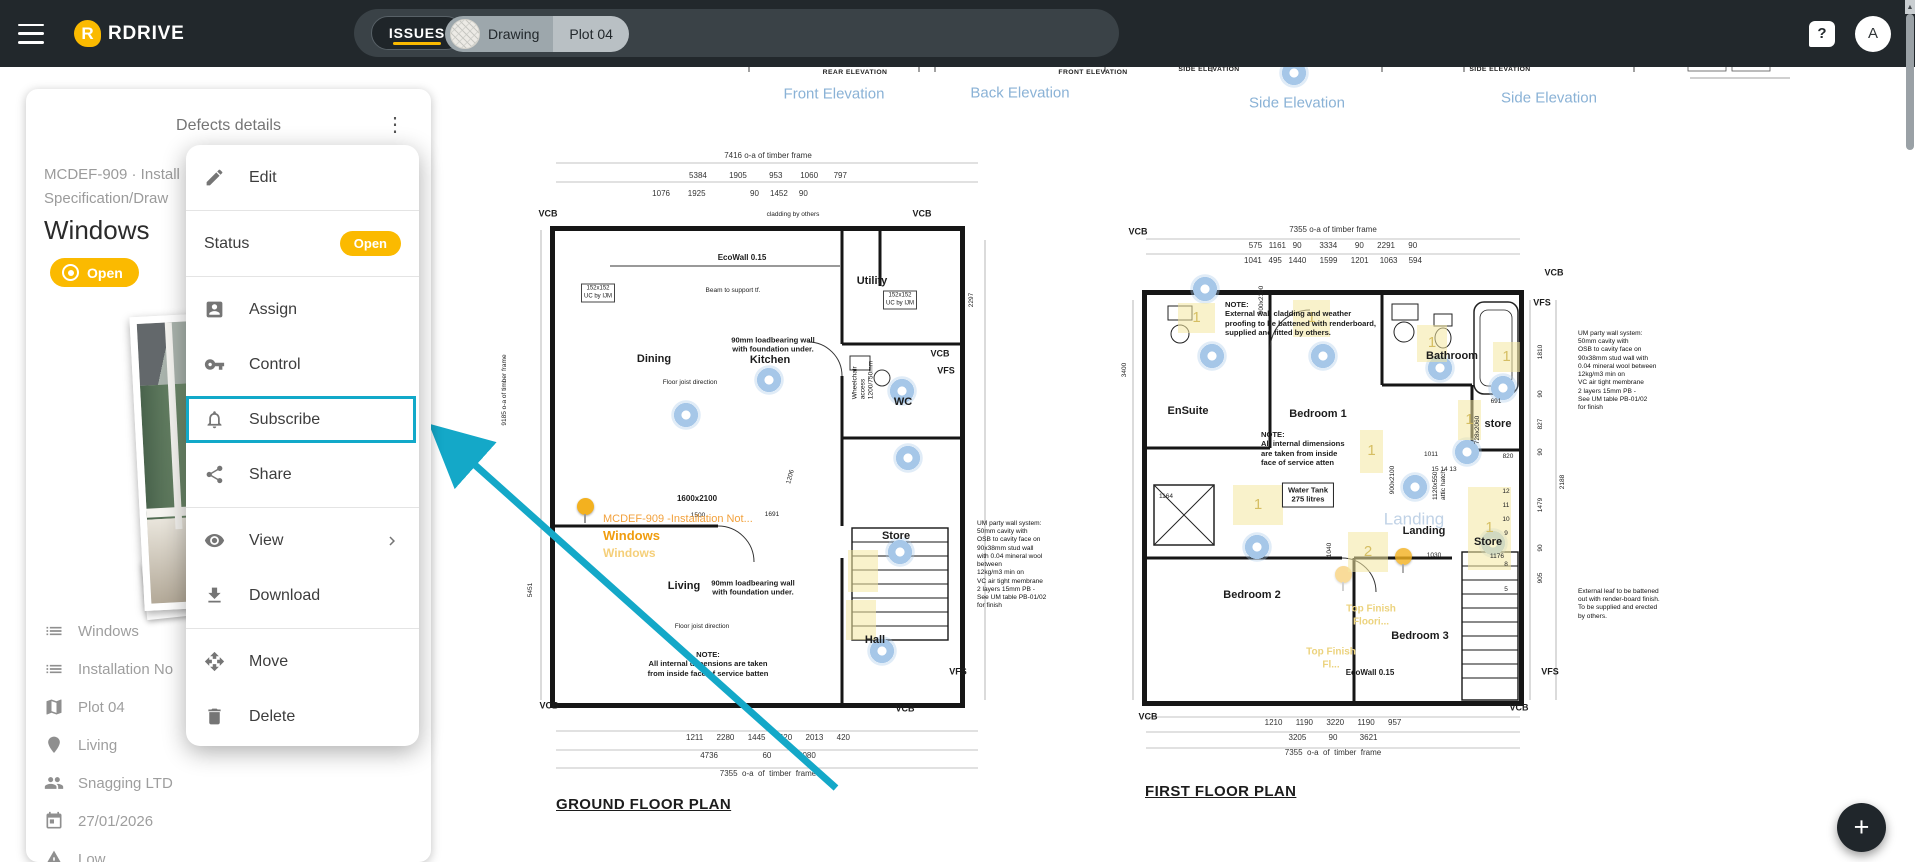 The height and width of the screenshot is (862, 1915). Describe the element at coordinates (214, 364) in the screenshot. I see `key-icon` at that location.